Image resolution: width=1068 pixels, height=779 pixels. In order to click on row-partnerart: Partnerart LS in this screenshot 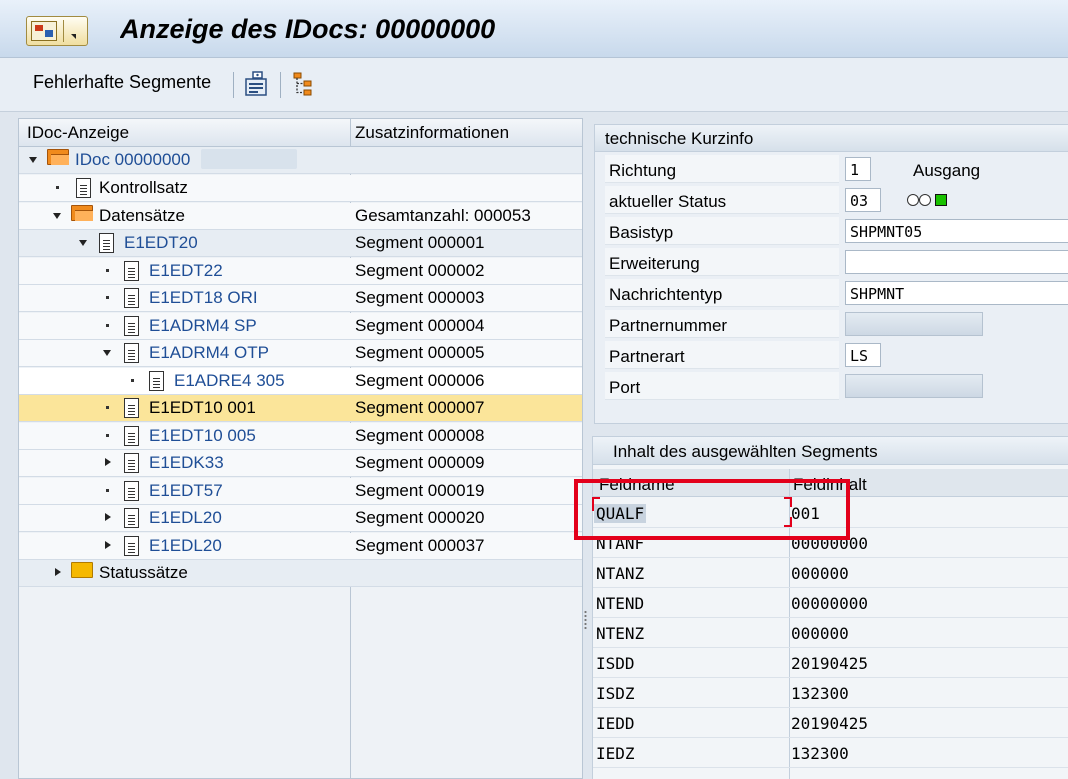, I will do `click(836, 355)`.